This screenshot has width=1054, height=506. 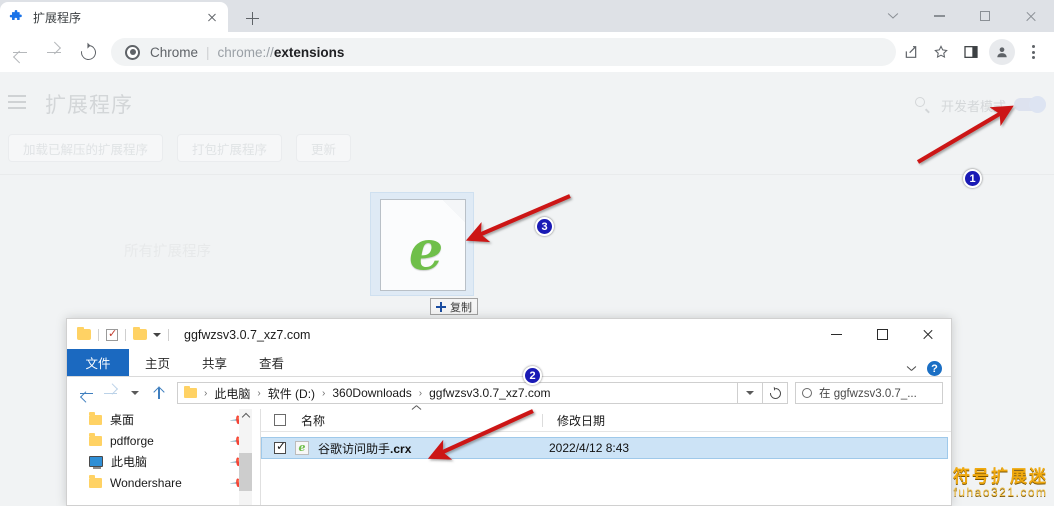 I want to click on column-header-date-modified: 修改日期, so click(x=574, y=420).